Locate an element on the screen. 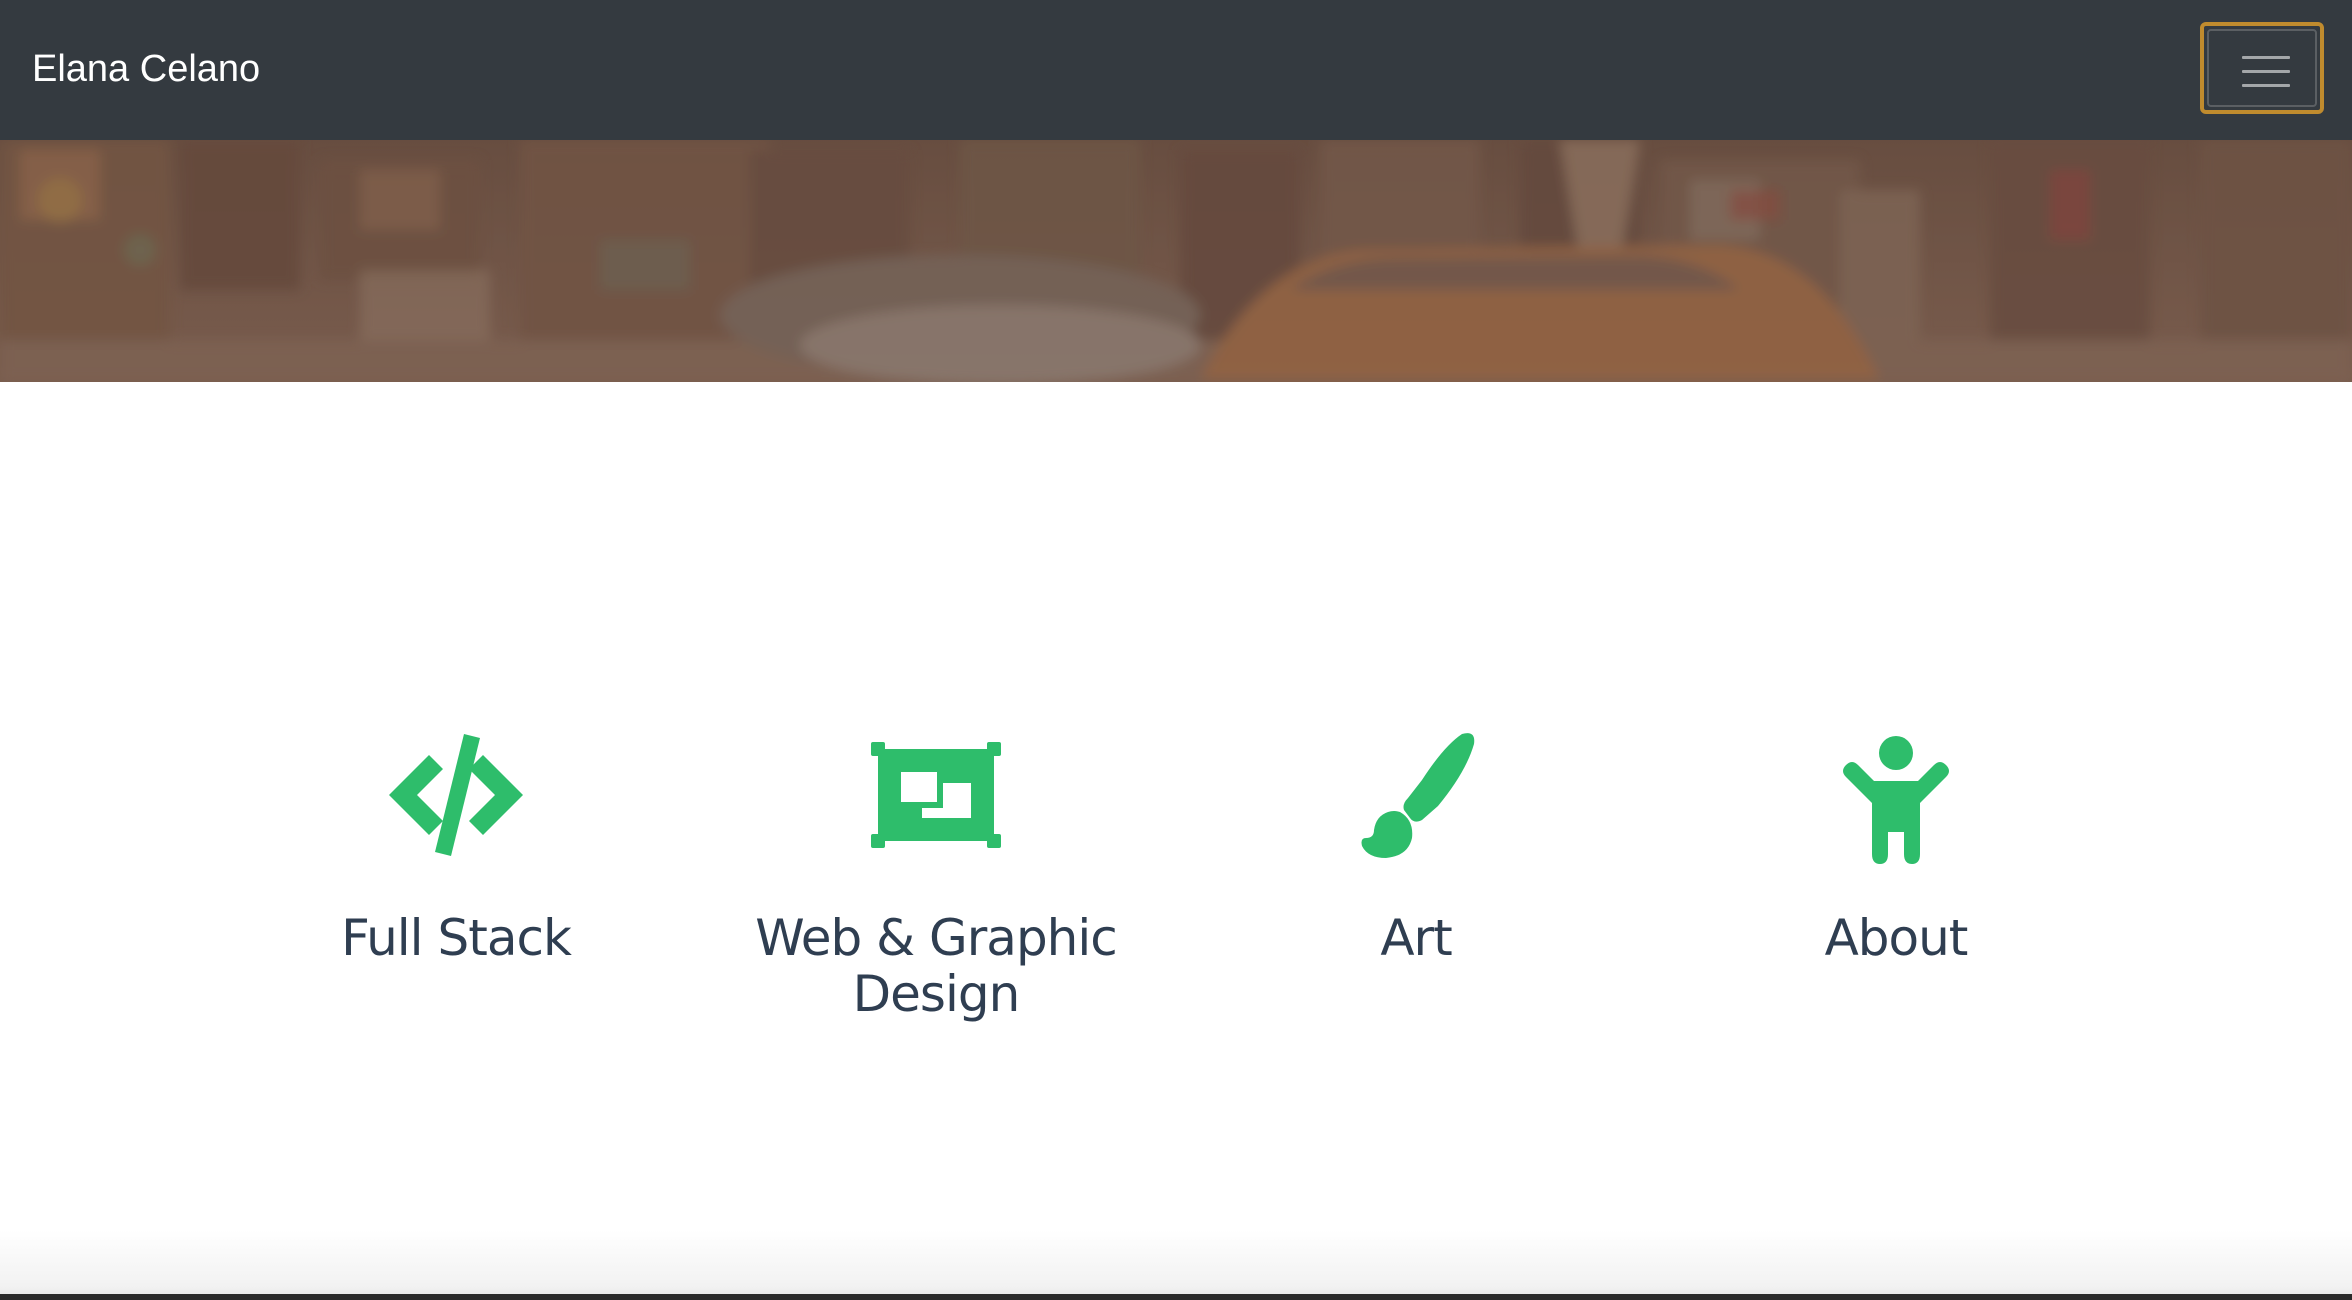 Image resolution: width=2352 pixels, height=1300 pixels. feature-art: Art is located at coordinates (1416, 843).